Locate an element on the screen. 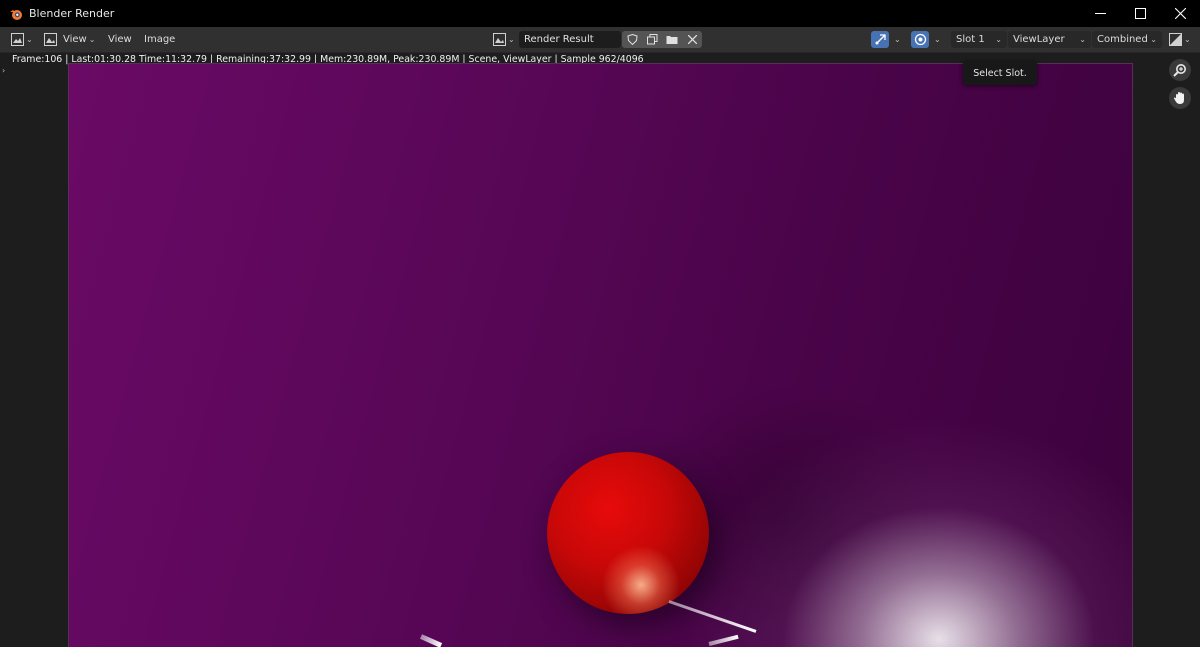 This screenshot has height=647, width=1200. sidebar-toggle-arrow-icon: › is located at coordinates (3, 70).